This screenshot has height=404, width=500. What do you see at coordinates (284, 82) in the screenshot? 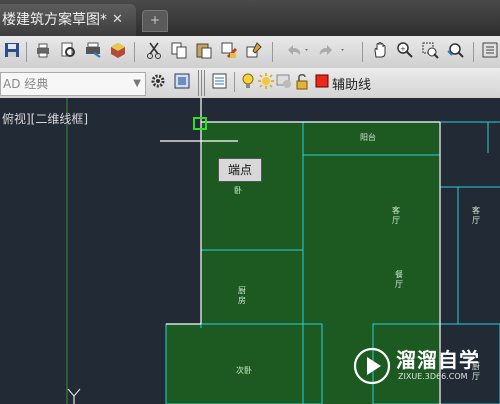
I see `viewport-freeze-icon` at bounding box center [284, 82].